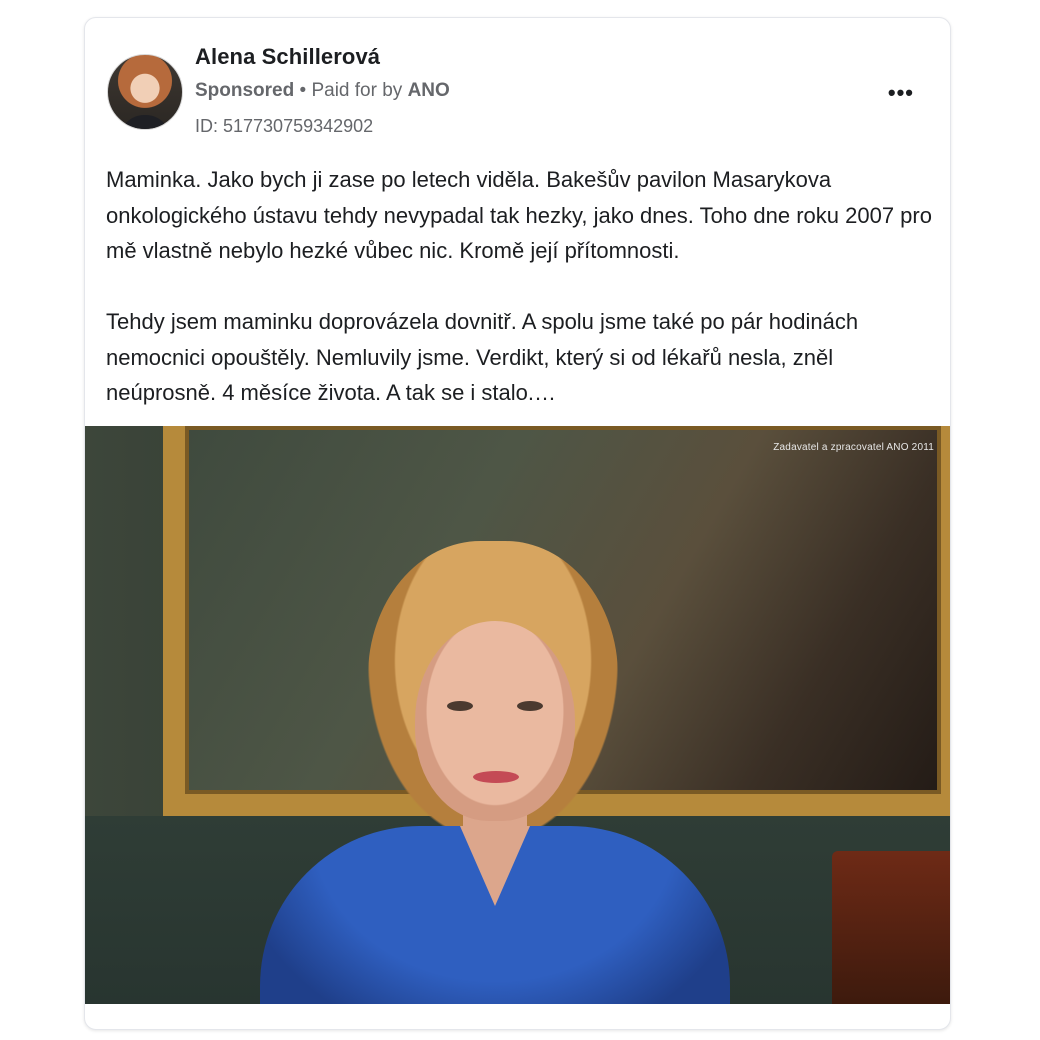  What do you see at coordinates (145, 122) in the screenshot?
I see `avatar-shoulders` at bounding box center [145, 122].